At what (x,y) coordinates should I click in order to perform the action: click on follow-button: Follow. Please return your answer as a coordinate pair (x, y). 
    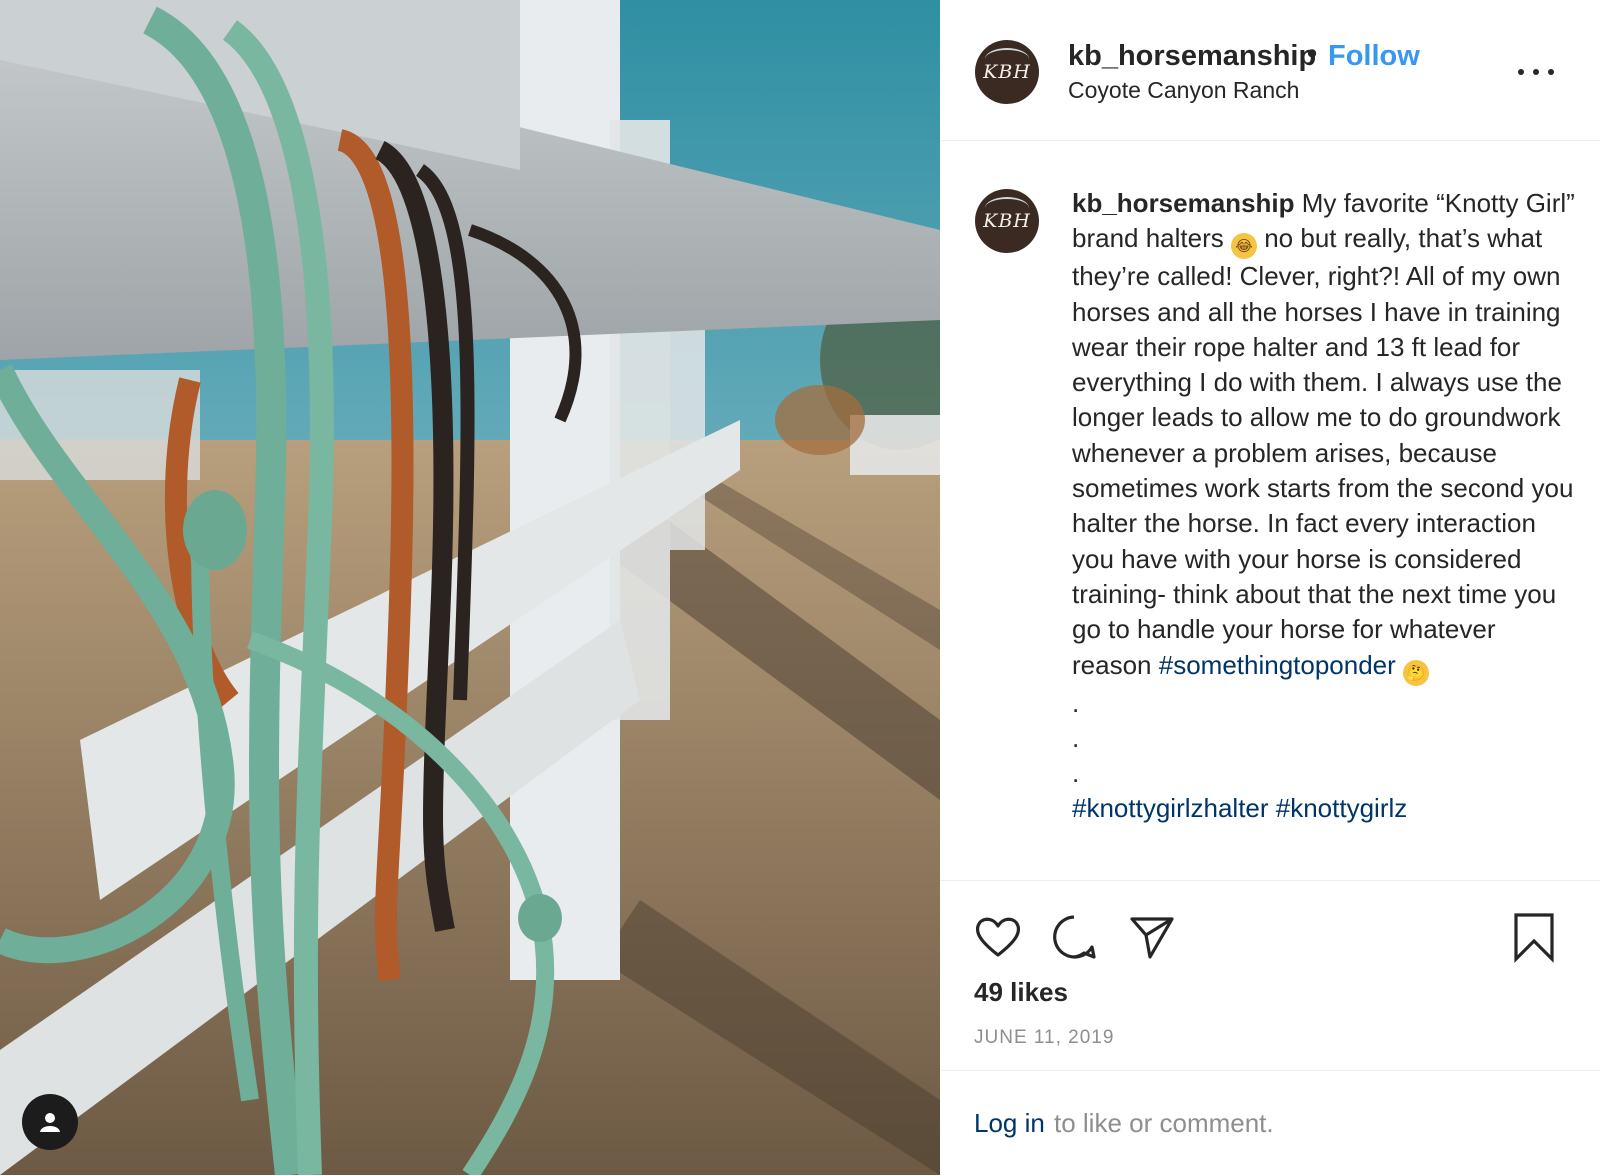
    Looking at the image, I should click on (1374, 56).